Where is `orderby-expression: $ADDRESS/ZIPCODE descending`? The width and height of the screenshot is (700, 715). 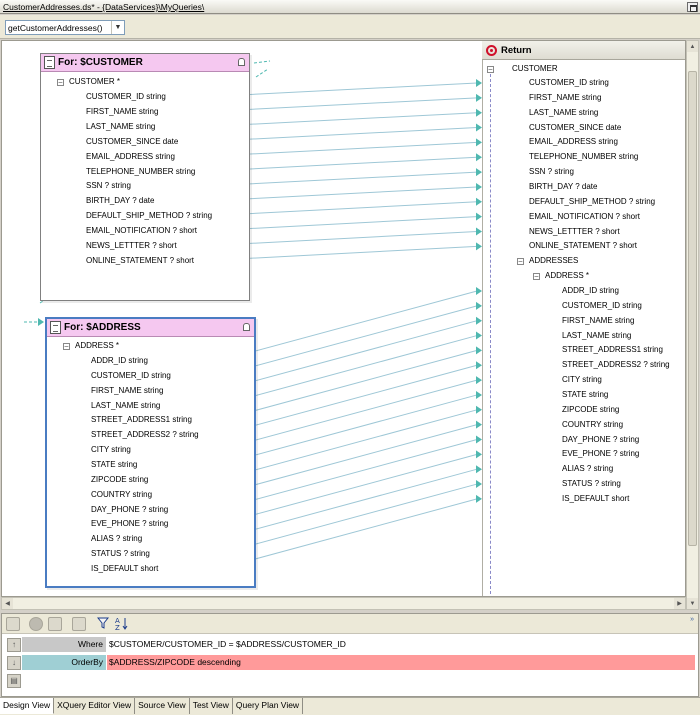 orderby-expression: $ADDRESS/ZIPCODE descending is located at coordinates (401, 662).